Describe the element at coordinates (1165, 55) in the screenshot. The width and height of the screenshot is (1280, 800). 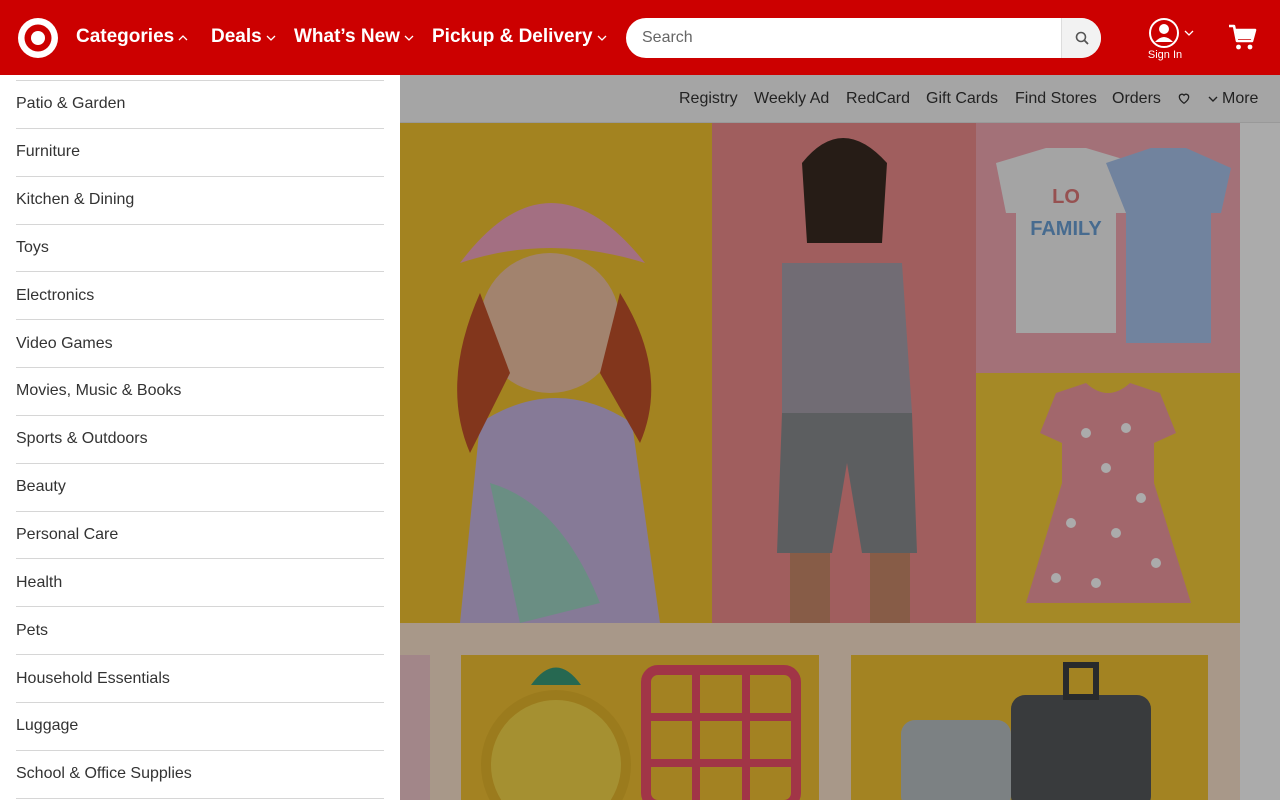
I see `sign-in-label: Sign In` at that location.